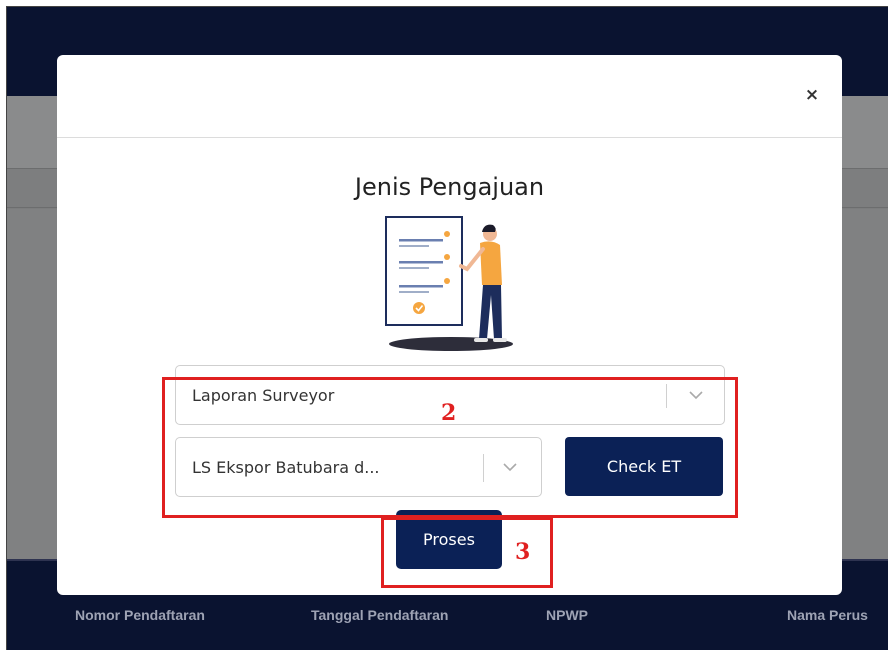 This screenshot has height=650, width=888. I want to click on check-circle-icon, so click(419, 308).